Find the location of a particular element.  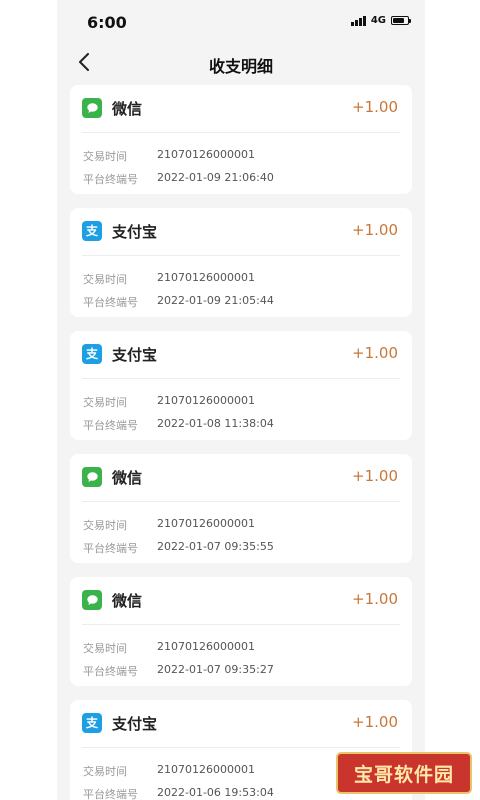

status-bar: 6:00 4G is located at coordinates (241, 22).